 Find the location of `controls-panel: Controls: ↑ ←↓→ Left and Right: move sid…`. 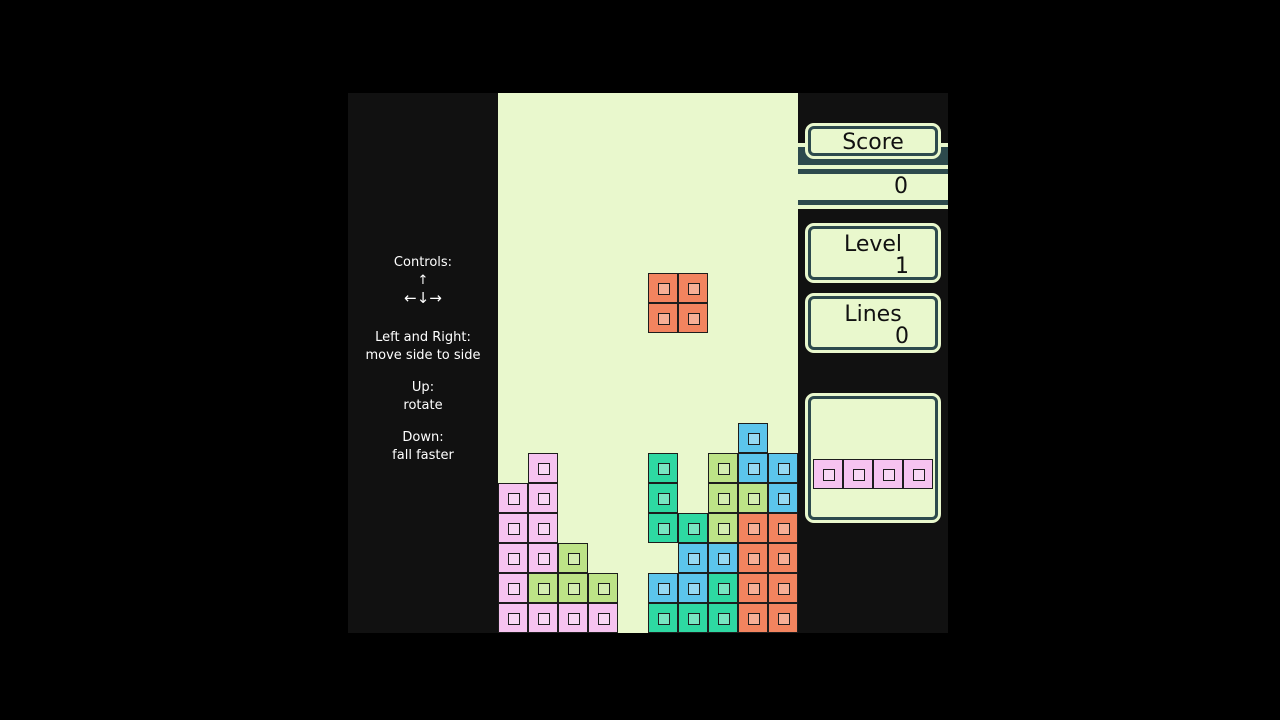

controls-panel: Controls: ↑ ←↓→ Left and Right: move sid… is located at coordinates (423, 363).